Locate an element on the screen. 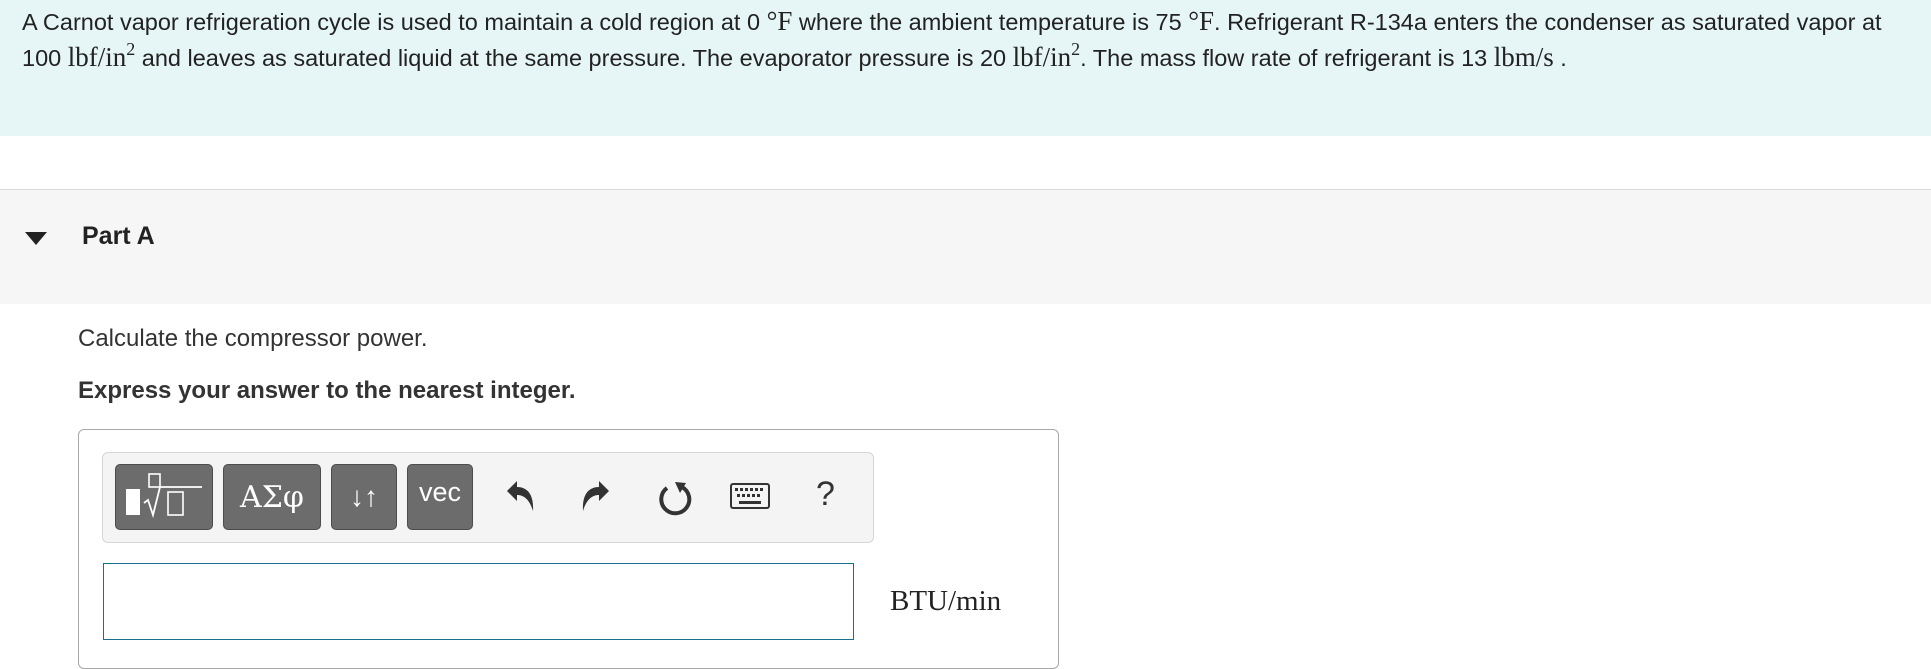 This screenshot has width=1931, height=669. unit-mass-flow: lbm/s is located at coordinates (1523, 57).